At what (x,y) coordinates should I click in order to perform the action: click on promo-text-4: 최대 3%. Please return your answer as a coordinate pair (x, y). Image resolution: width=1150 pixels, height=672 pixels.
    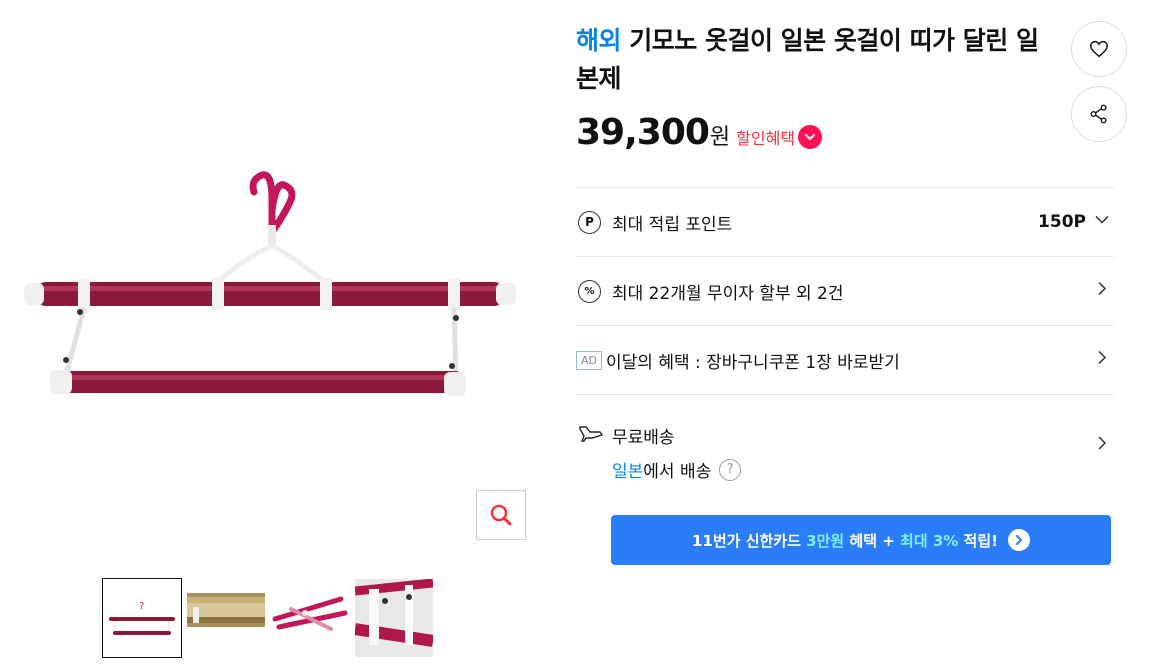
    Looking at the image, I should click on (929, 540).